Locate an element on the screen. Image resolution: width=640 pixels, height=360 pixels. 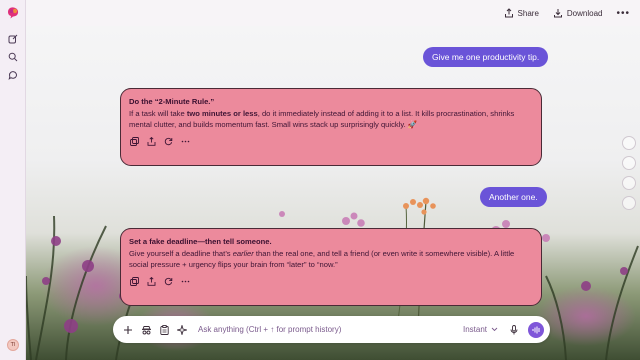
download-label: Download is located at coordinates (584, 13).